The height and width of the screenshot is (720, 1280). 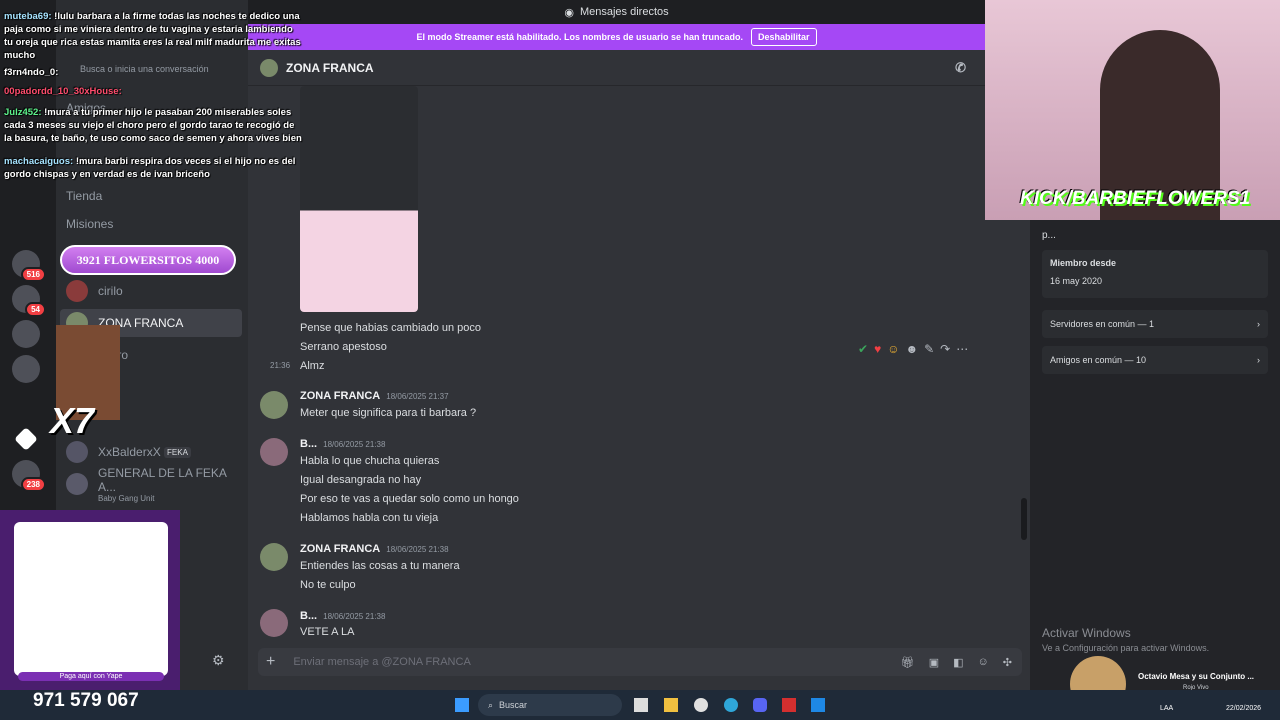 I want to click on attached-image, so click(x=359, y=199).